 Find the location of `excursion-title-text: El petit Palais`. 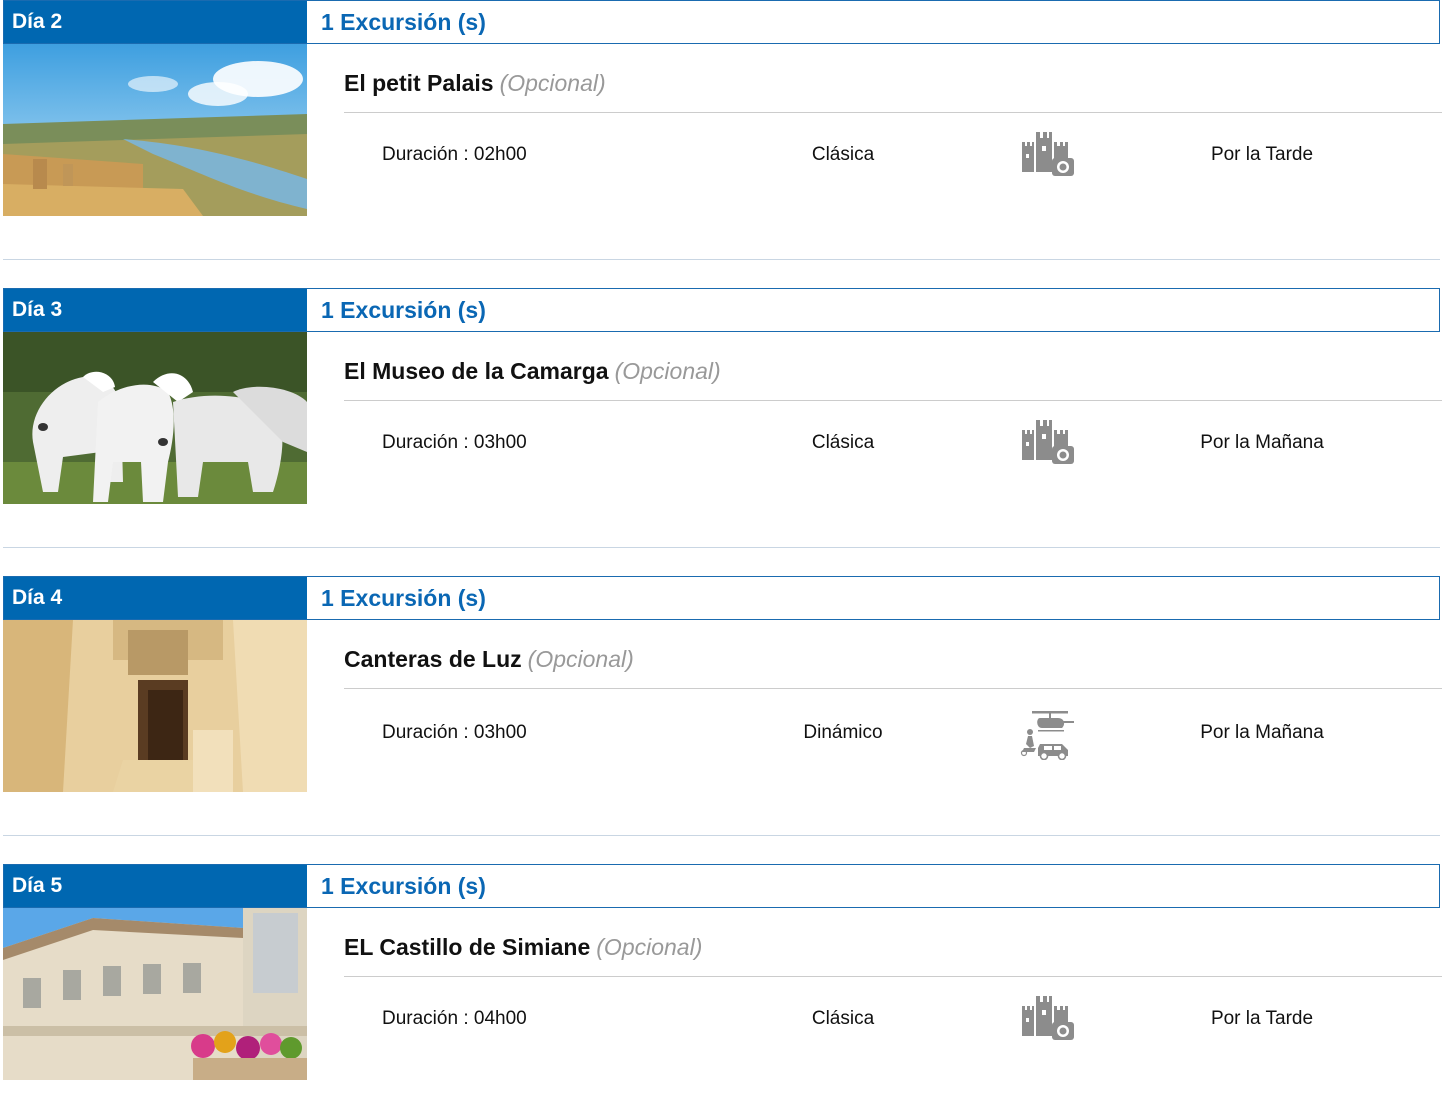

excursion-title-text: El petit Palais is located at coordinates (419, 83).